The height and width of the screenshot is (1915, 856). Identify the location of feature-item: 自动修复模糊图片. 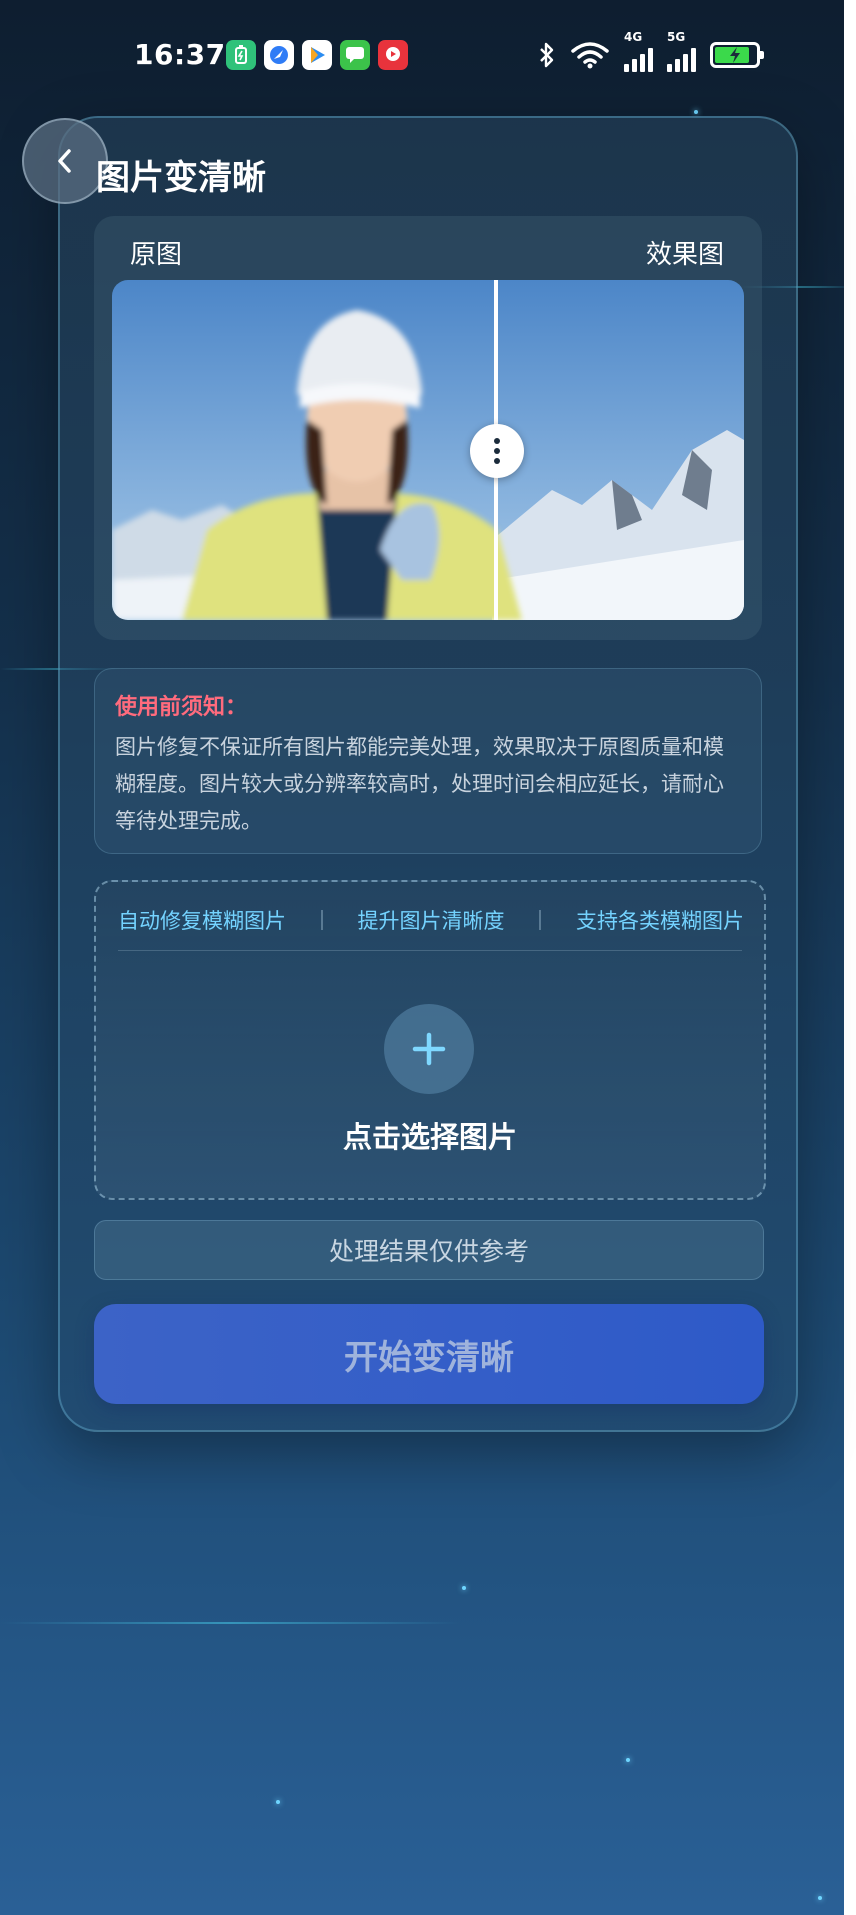
(202, 921).